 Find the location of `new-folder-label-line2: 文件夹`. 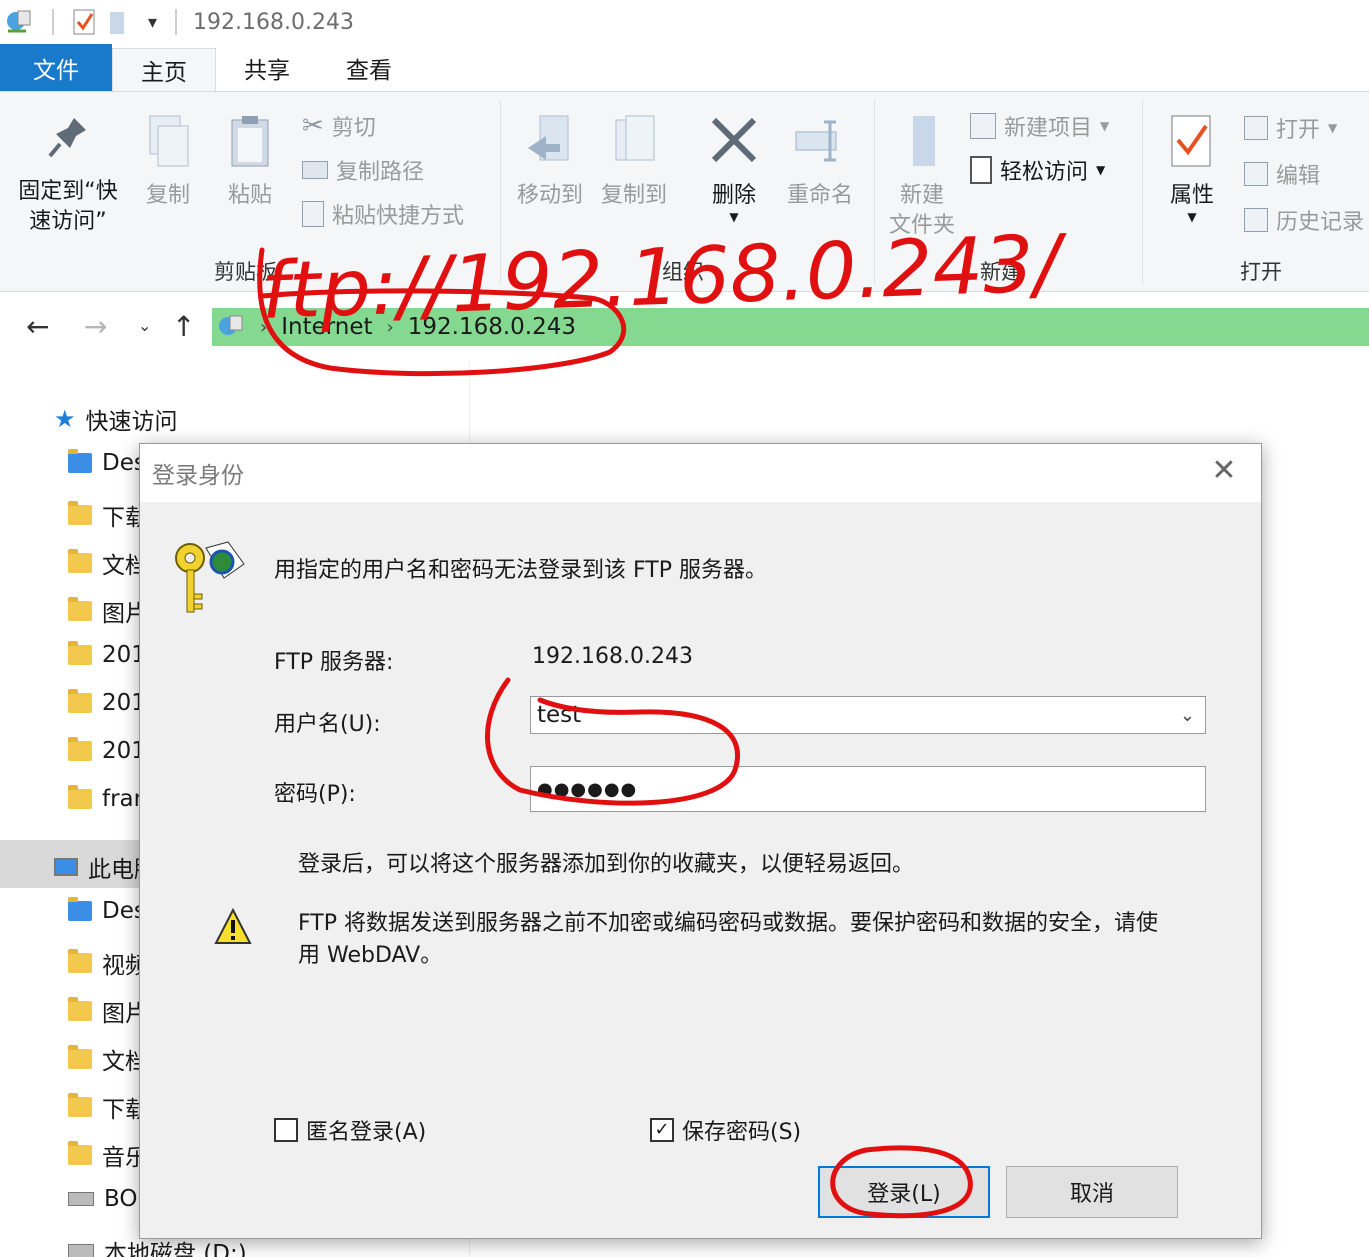

new-folder-label-line2: 文件夹 is located at coordinates (921, 225).